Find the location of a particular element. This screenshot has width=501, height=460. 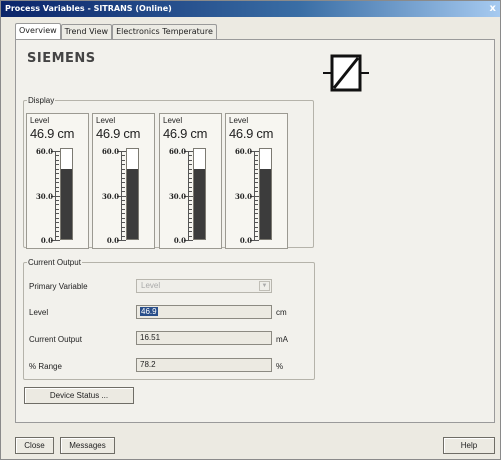

close-button: Close is located at coordinates (34, 445).